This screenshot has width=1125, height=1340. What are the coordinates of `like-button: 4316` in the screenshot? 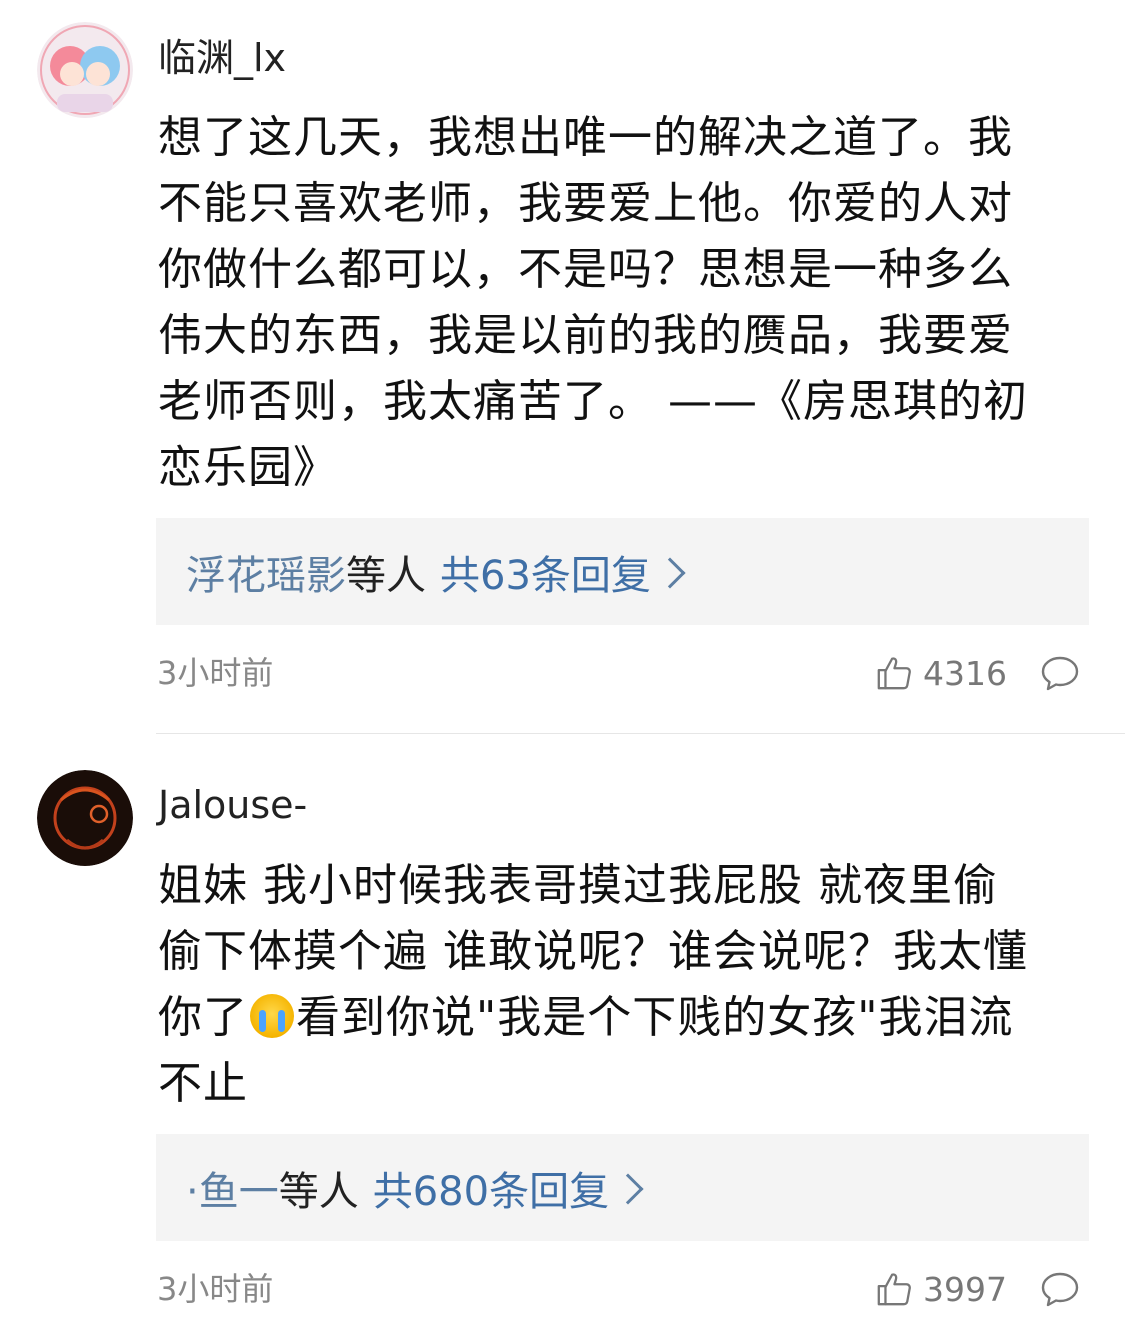 It's located at (941, 673).